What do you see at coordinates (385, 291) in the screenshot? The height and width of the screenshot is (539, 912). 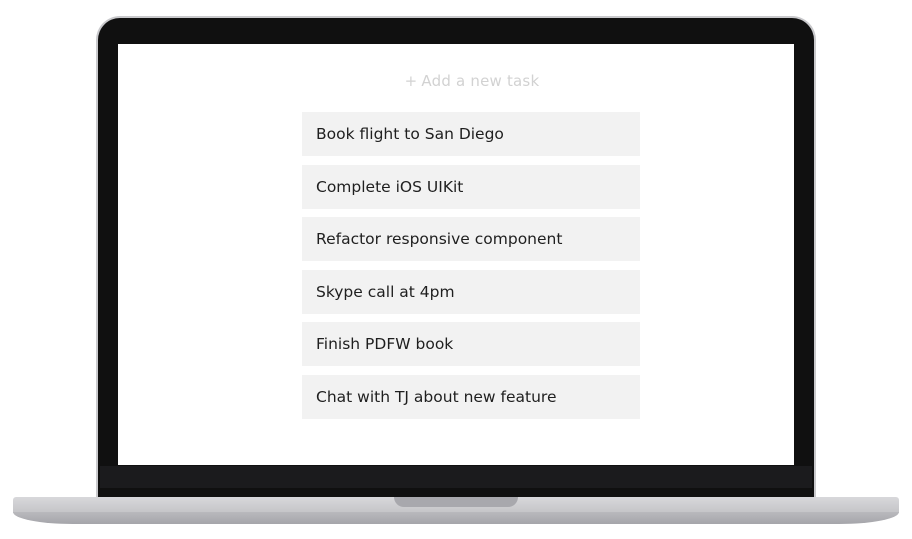 I see `task-label: Skype call at 4pm` at bounding box center [385, 291].